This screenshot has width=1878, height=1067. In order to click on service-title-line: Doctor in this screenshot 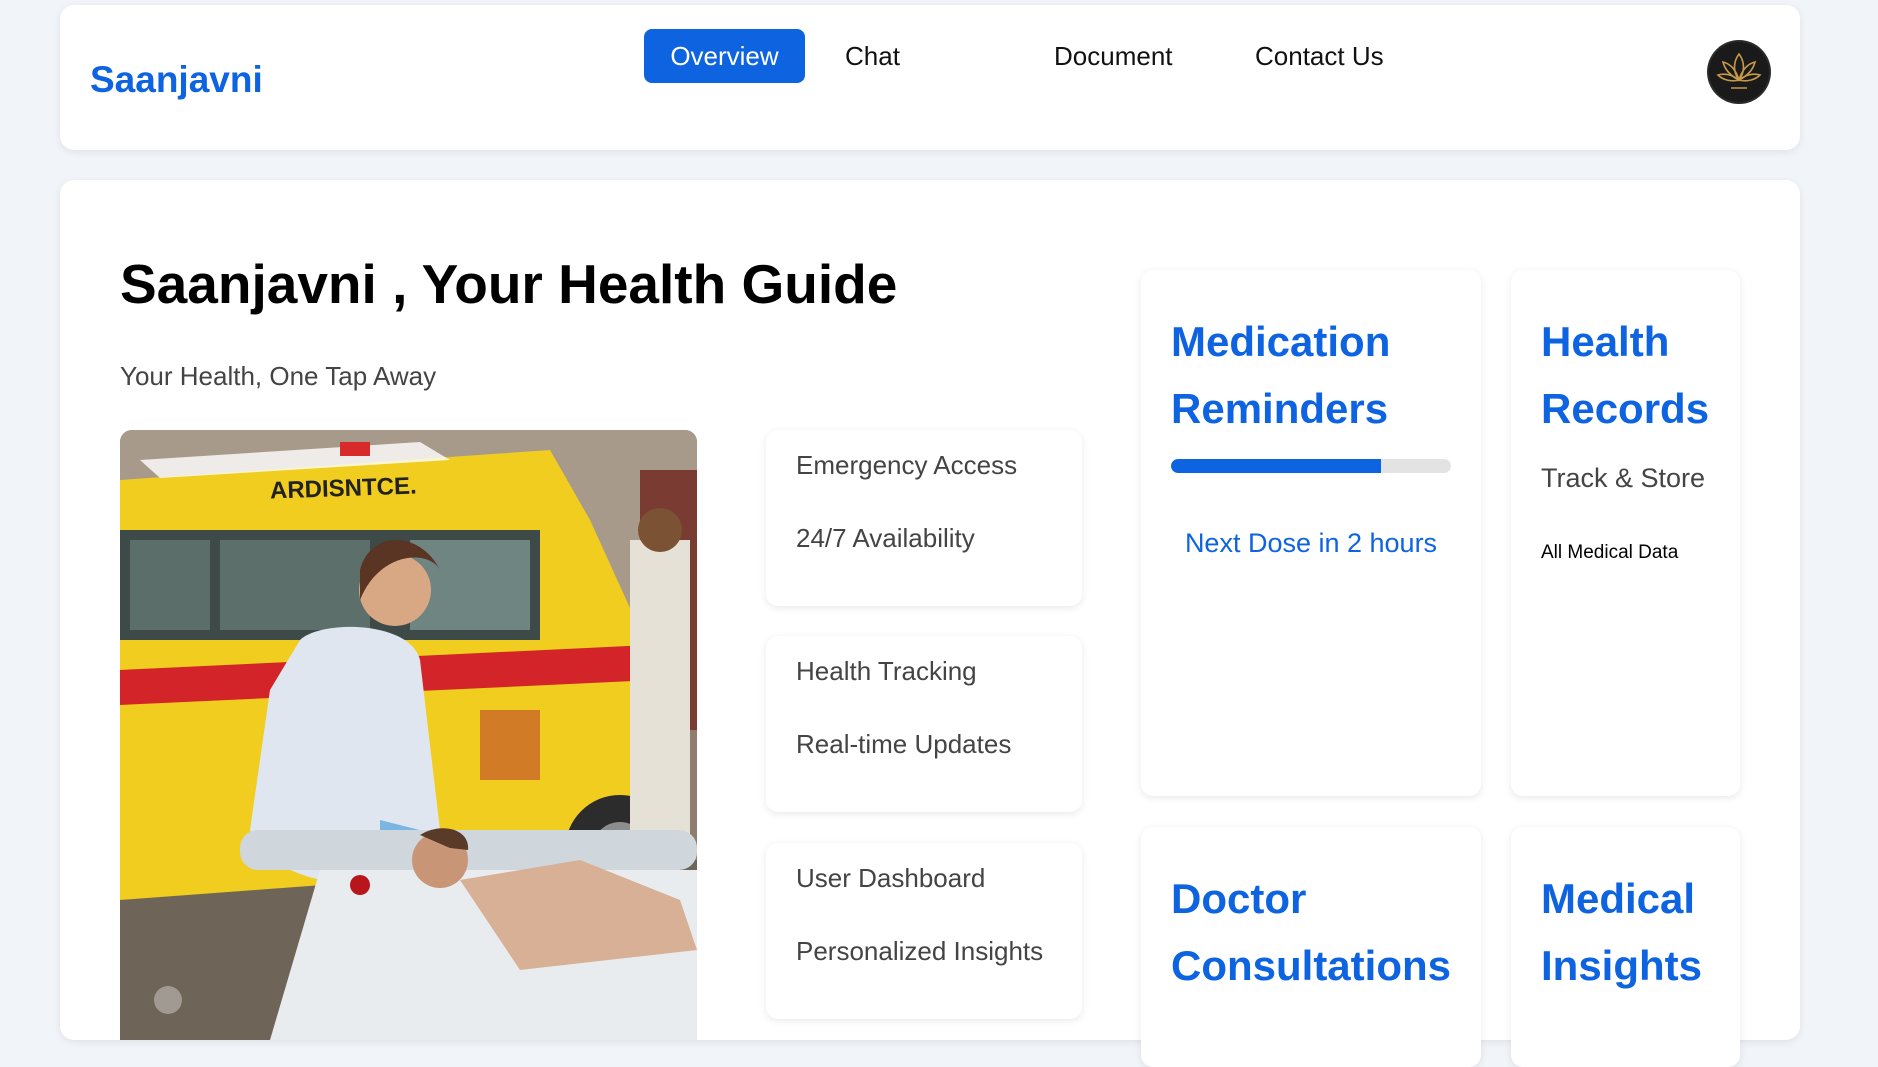, I will do `click(1239, 898)`.